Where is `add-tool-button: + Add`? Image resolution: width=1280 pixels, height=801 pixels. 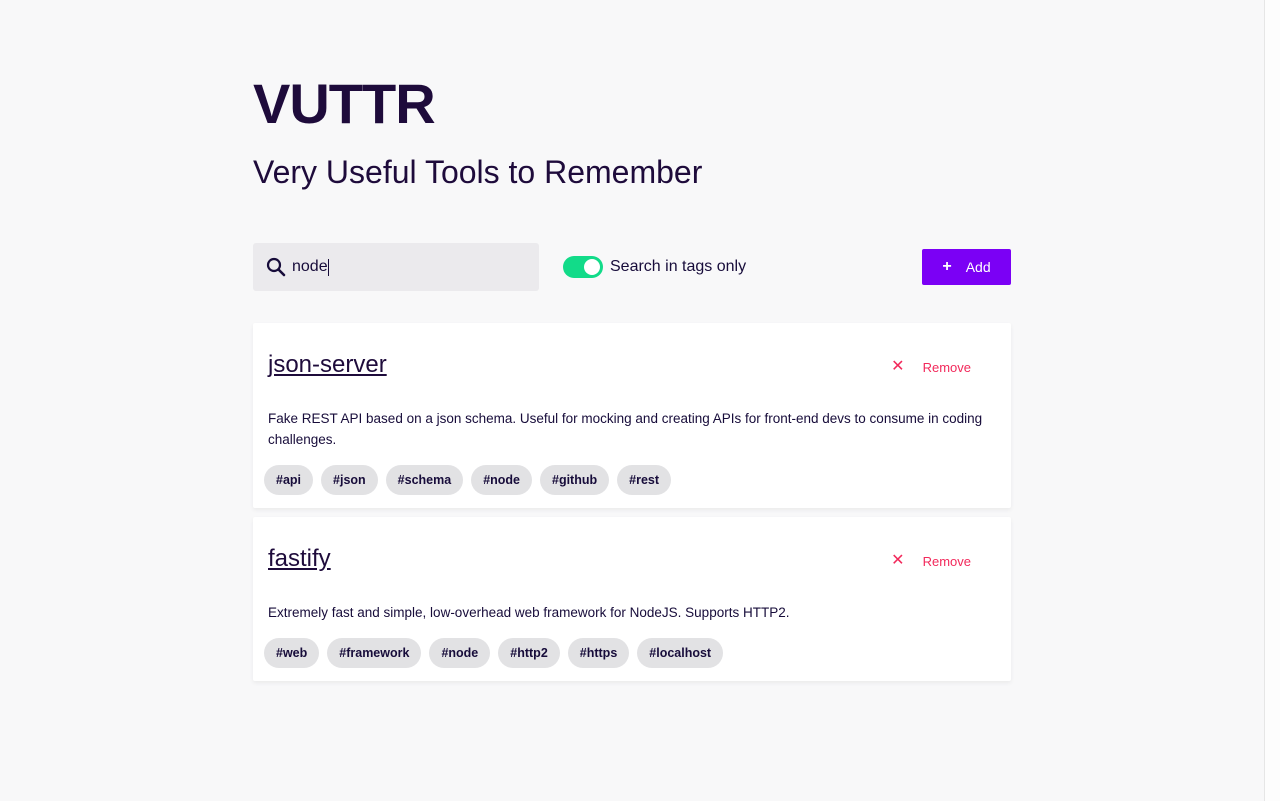
add-tool-button: + Add is located at coordinates (966, 267).